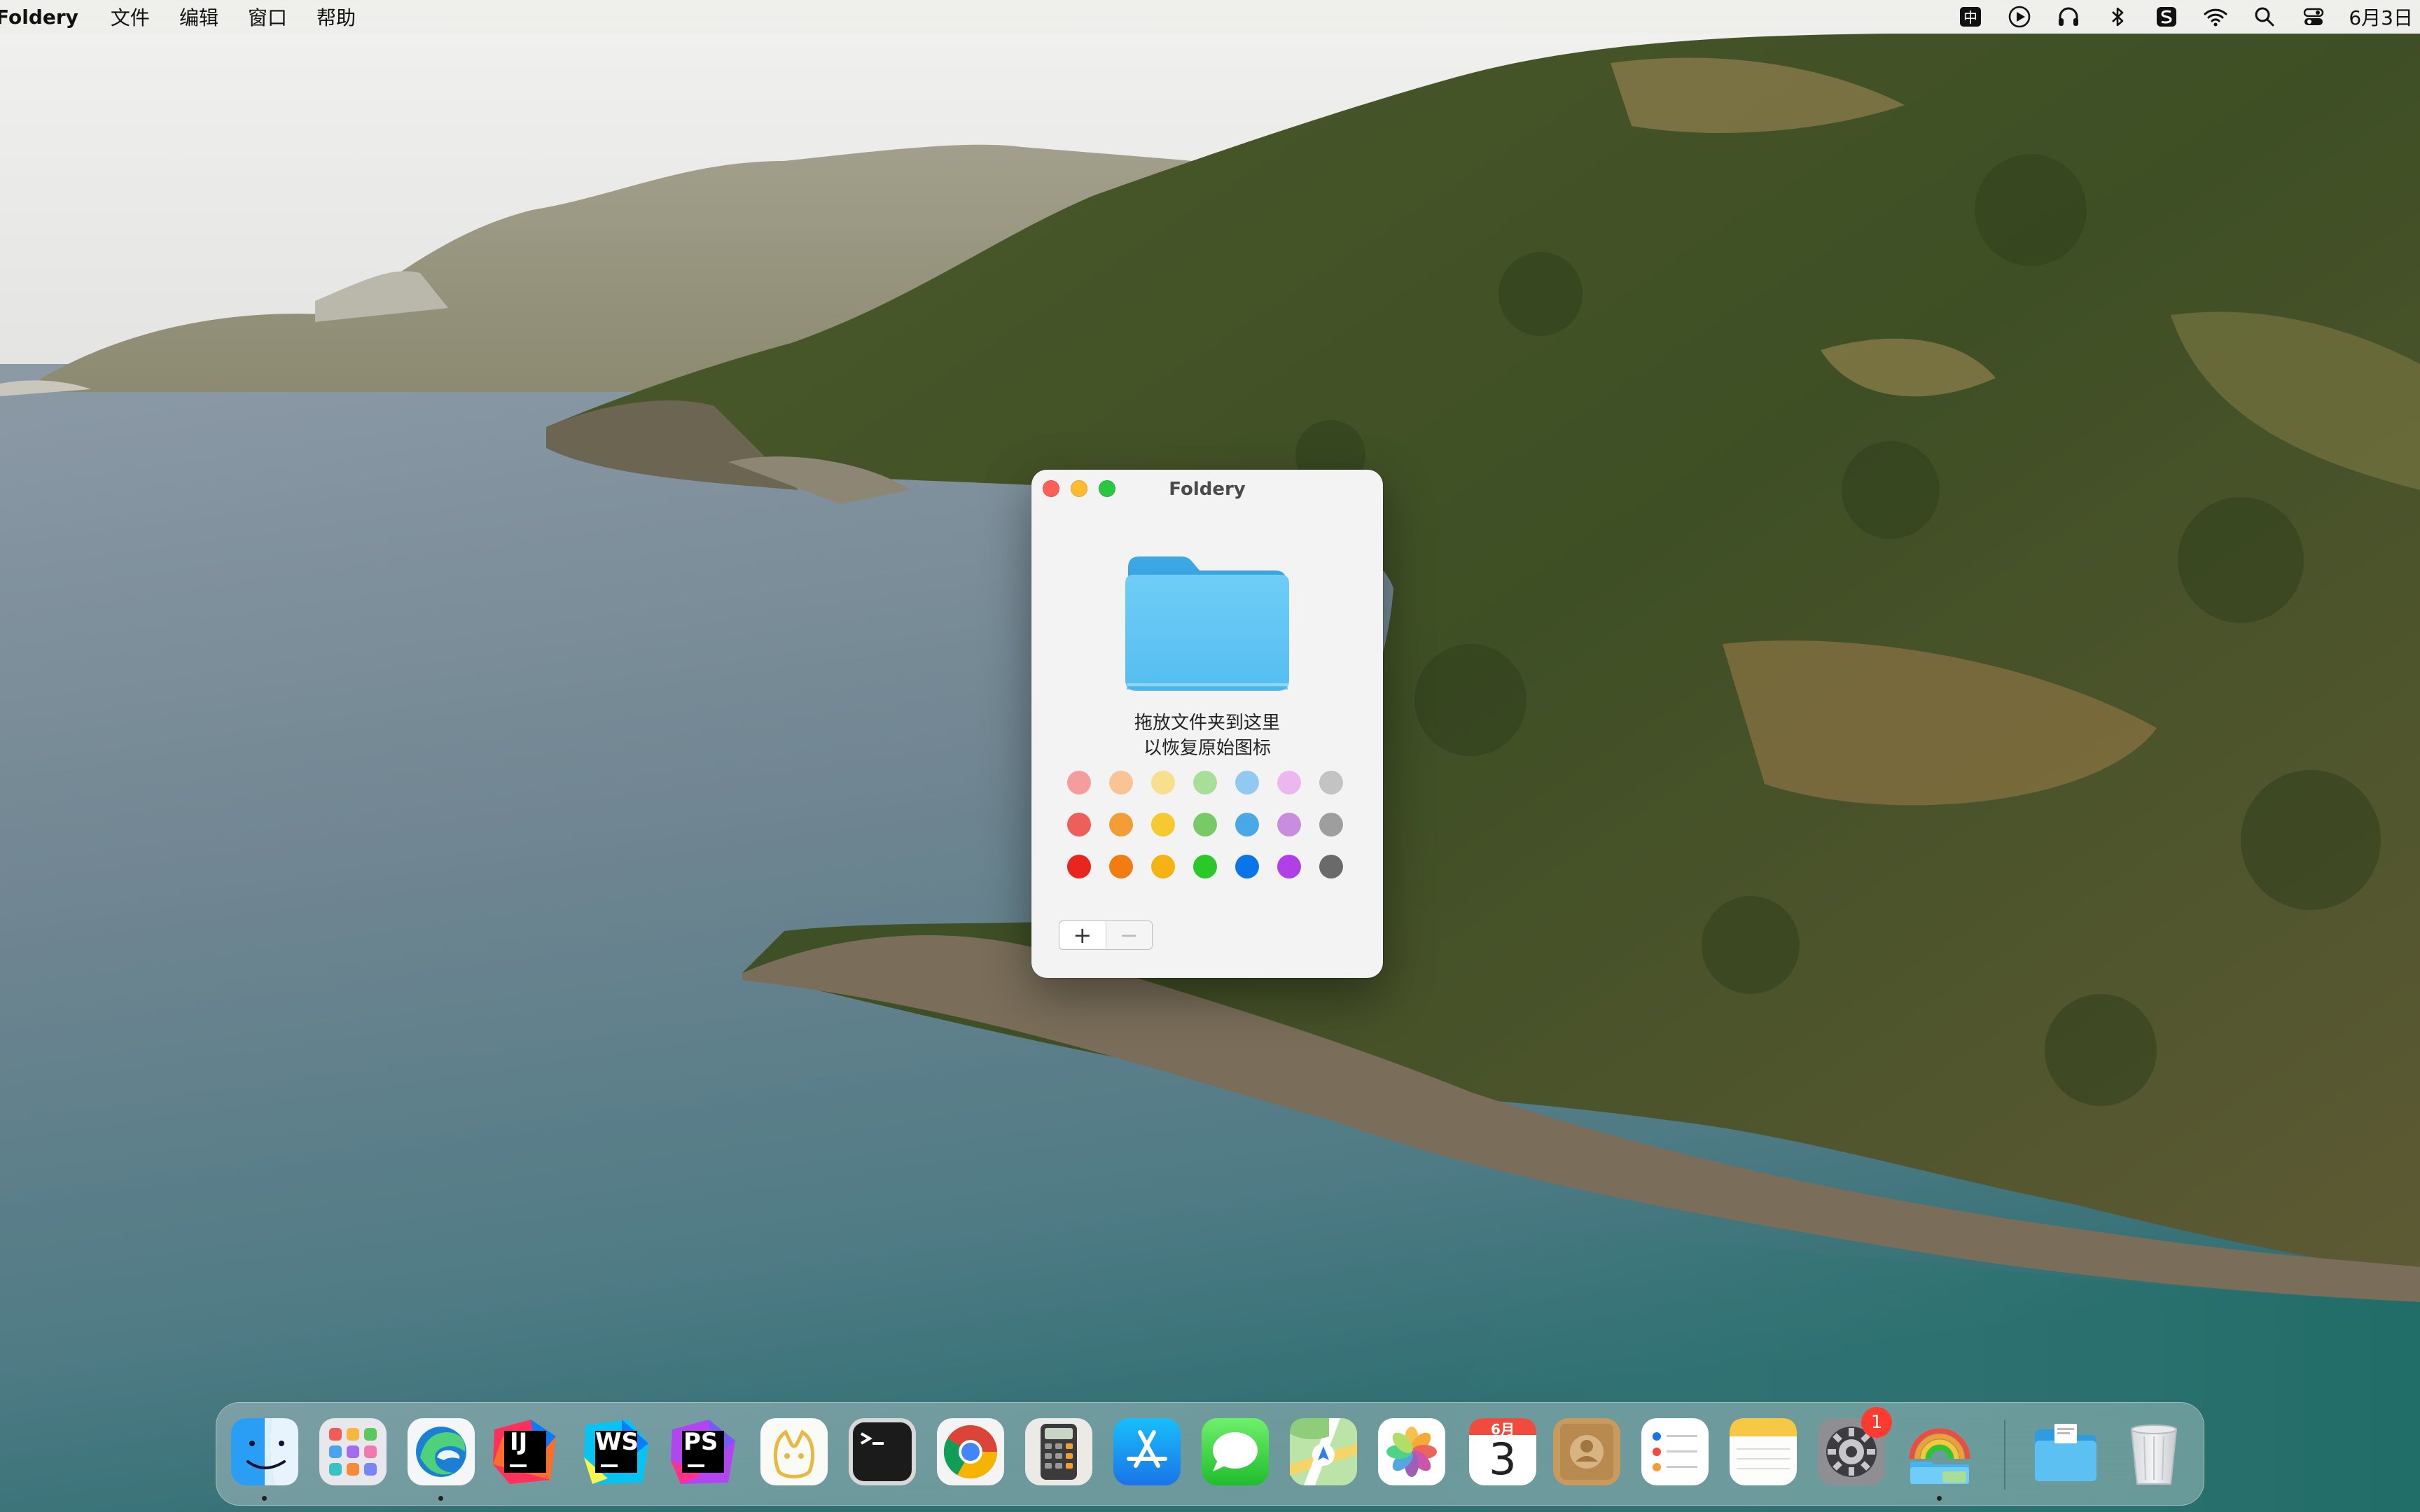 This screenshot has width=2420, height=1512. Describe the element at coordinates (336, 17) in the screenshot. I see `menu-help: 帮助` at that location.